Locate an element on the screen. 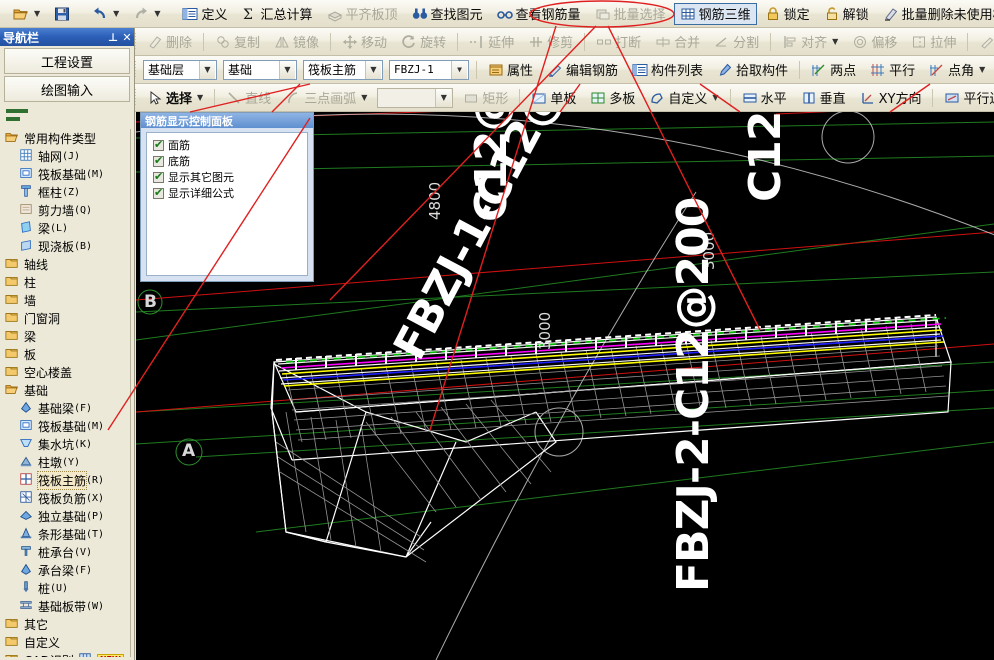 The width and height of the screenshot is (994, 660). checkbox-bottom-rebar is located at coordinates (158, 160).